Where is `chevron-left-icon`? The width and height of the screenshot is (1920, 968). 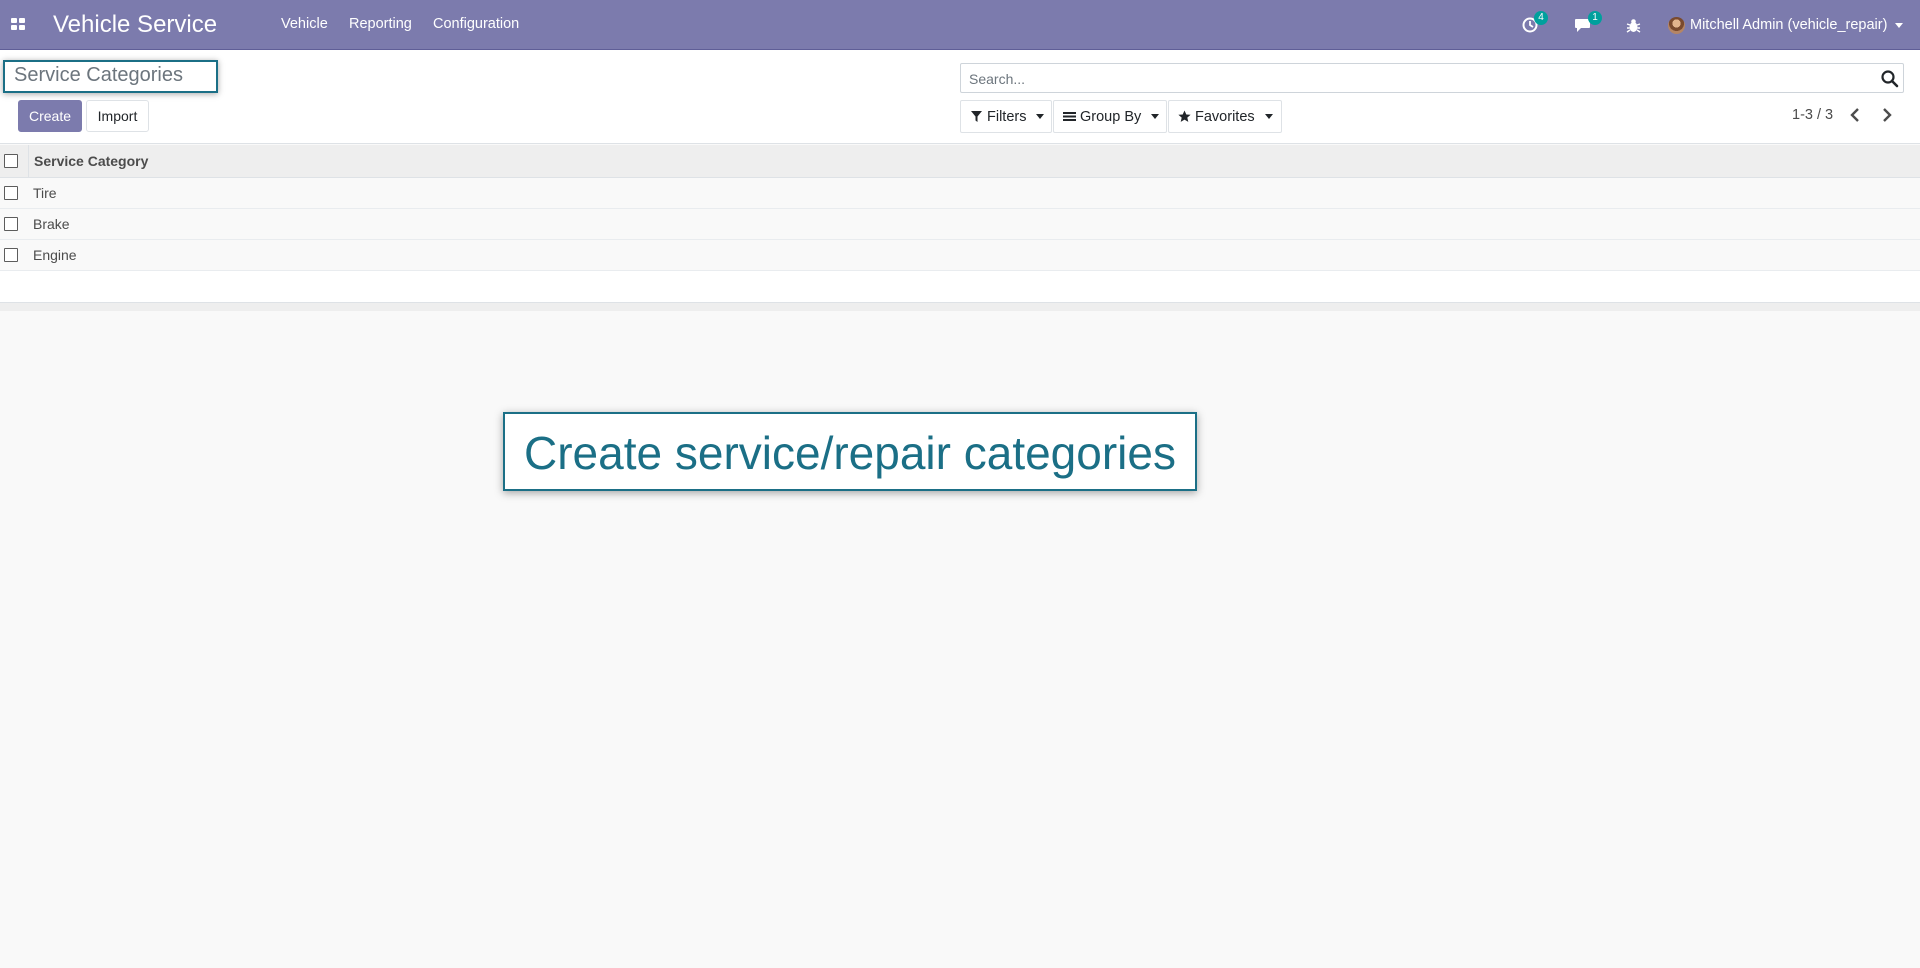 chevron-left-icon is located at coordinates (1856, 115).